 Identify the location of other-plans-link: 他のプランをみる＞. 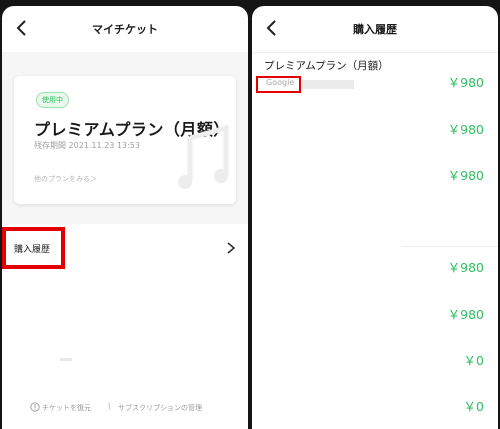
(65, 179).